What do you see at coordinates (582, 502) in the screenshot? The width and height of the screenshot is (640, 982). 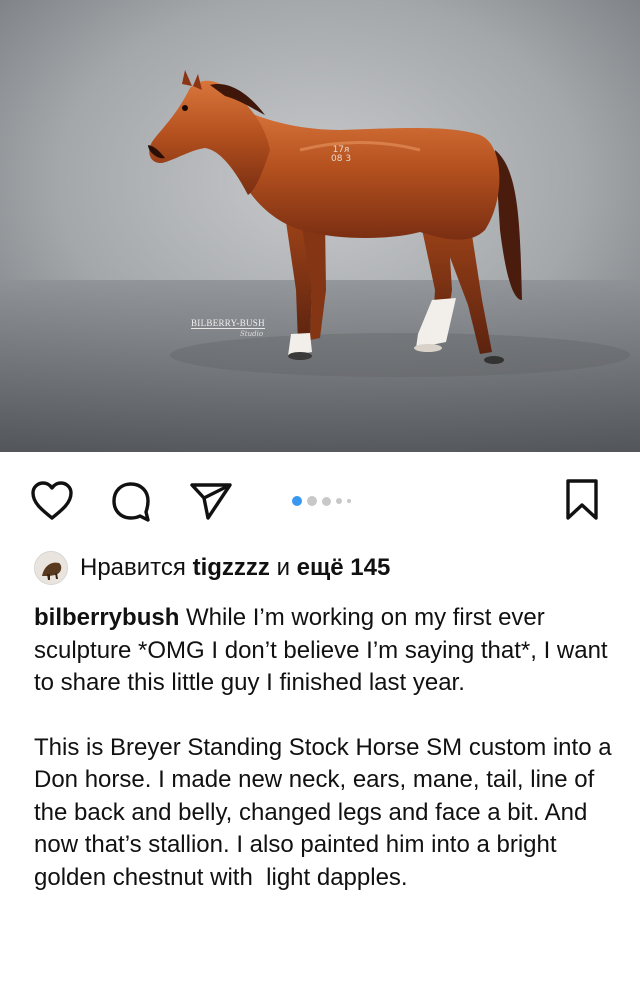 I see `bookmark-icon` at bounding box center [582, 502].